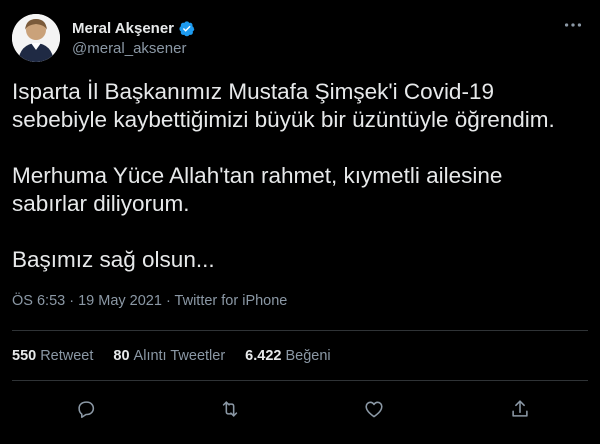 This screenshot has width=600, height=444. I want to click on tweet-header: Meral Akşener @meral_aksener, so click(300, 37).